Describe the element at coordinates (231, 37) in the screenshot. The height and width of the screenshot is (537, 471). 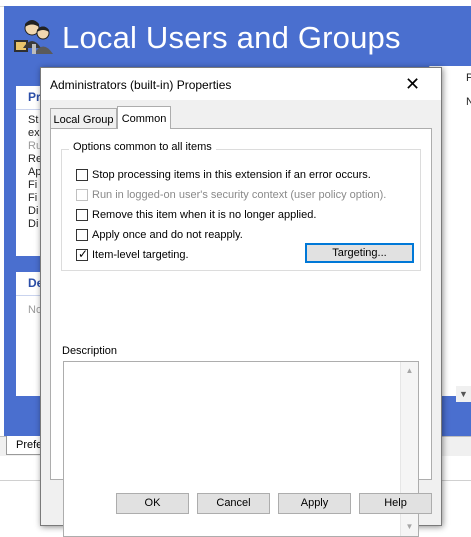
I see `app-title: Local Users and Groups` at that location.